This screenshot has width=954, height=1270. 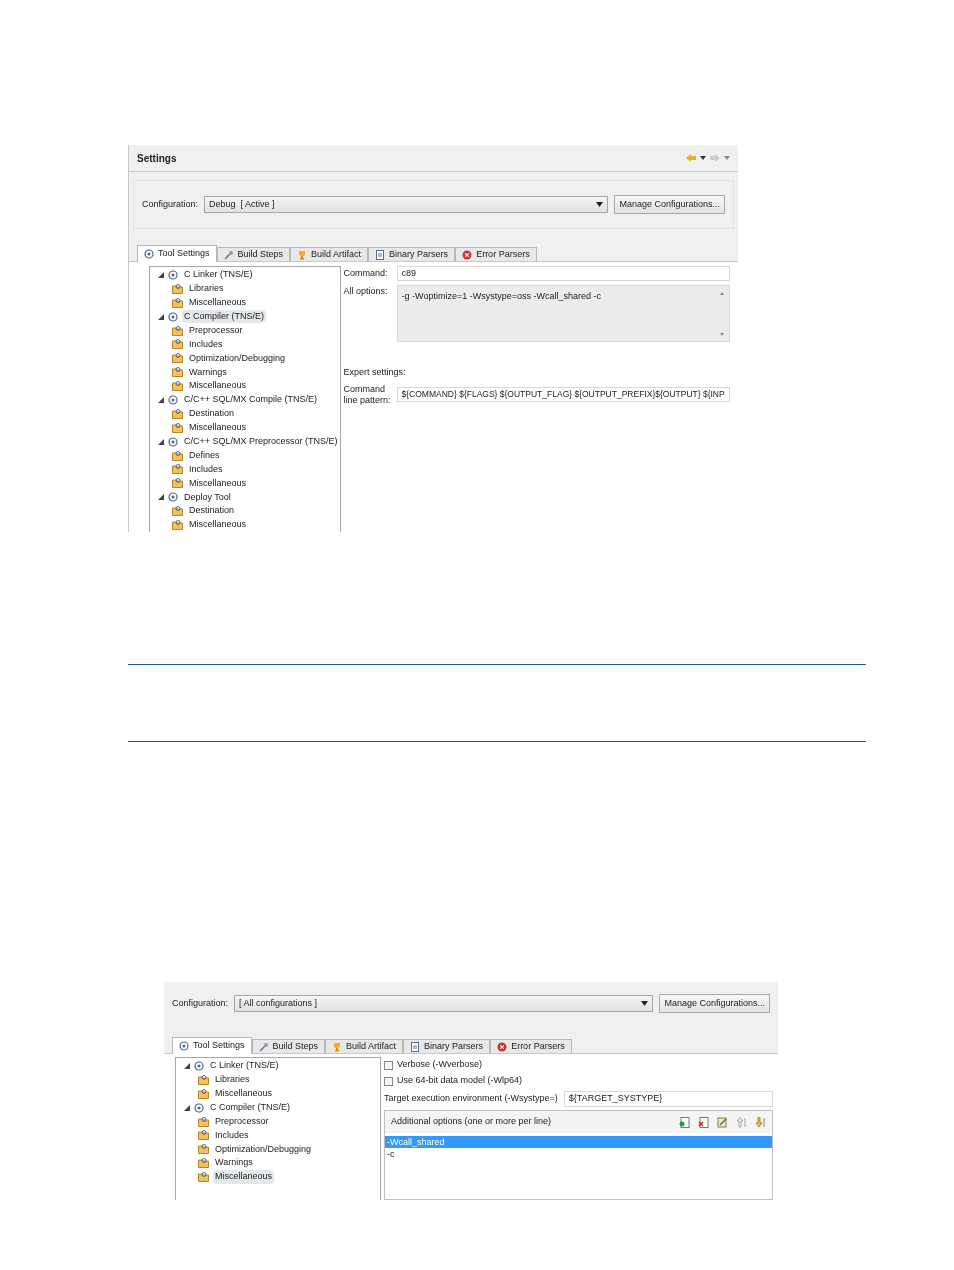 What do you see at coordinates (415, 1046) in the screenshot?
I see `document-icon` at bounding box center [415, 1046].